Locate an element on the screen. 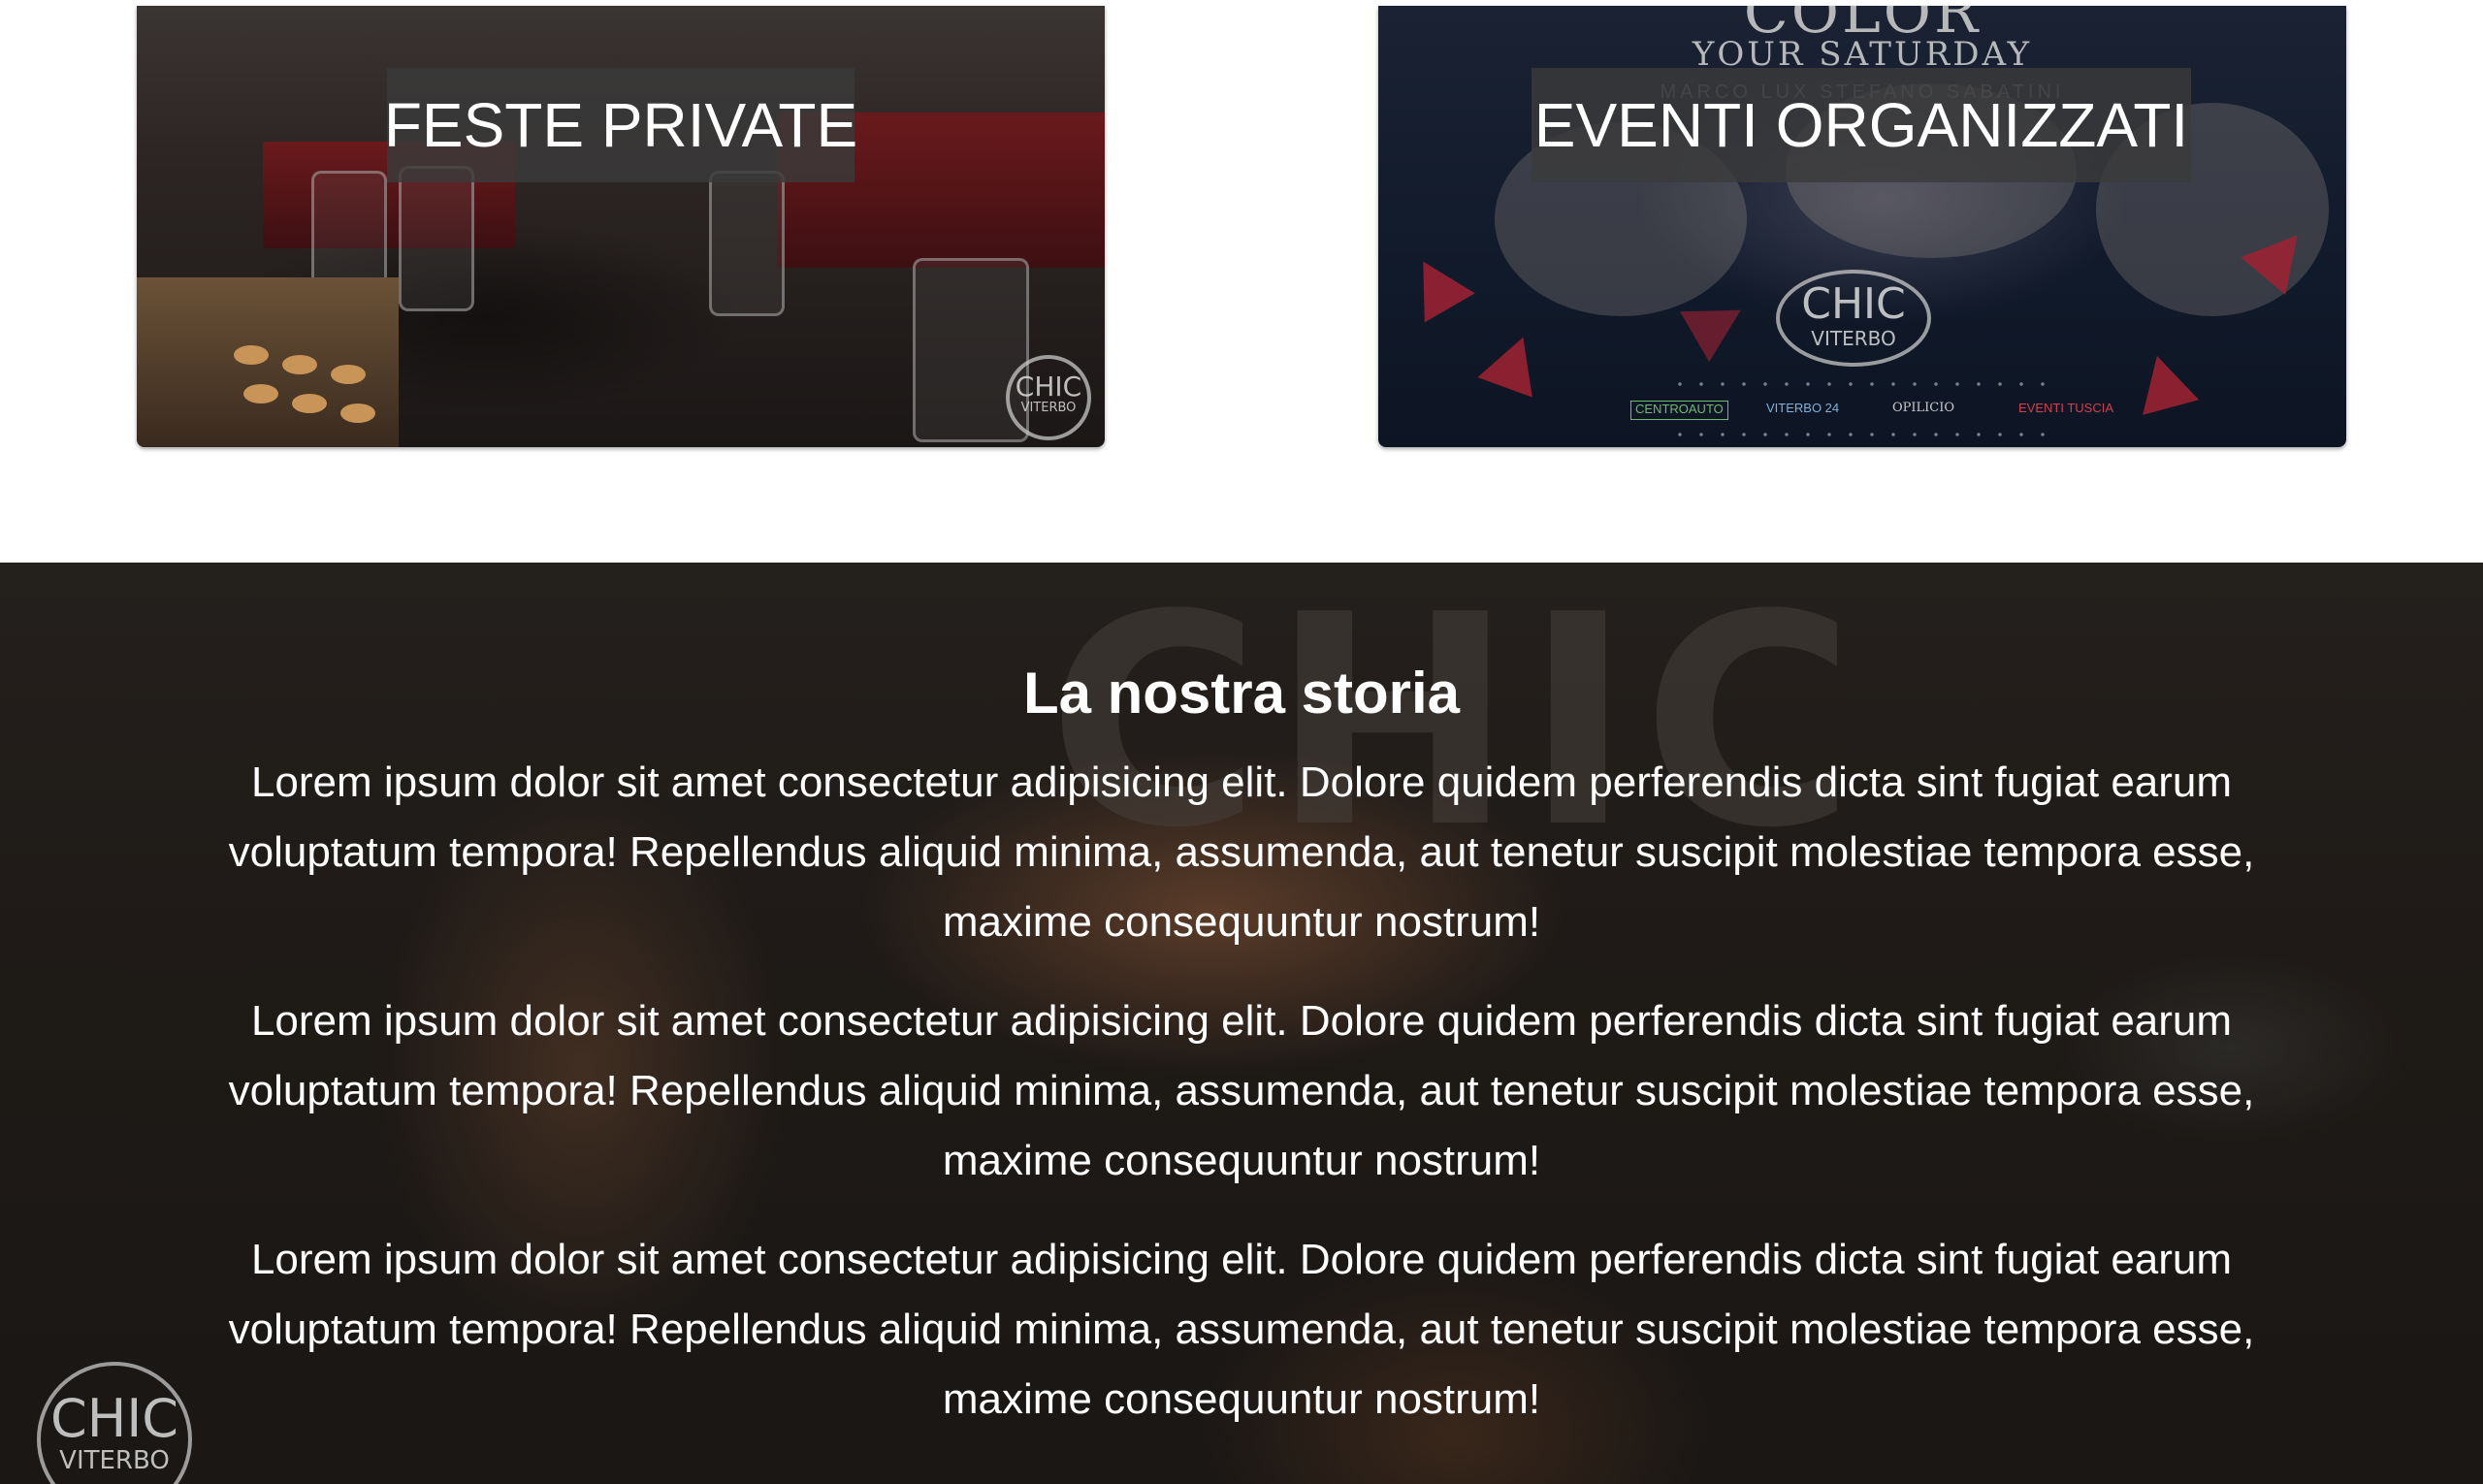 This screenshot has width=2483, height=1484. card-title-box: EVENTI ORGANIZZATI is located at coordinates (1862, 125).